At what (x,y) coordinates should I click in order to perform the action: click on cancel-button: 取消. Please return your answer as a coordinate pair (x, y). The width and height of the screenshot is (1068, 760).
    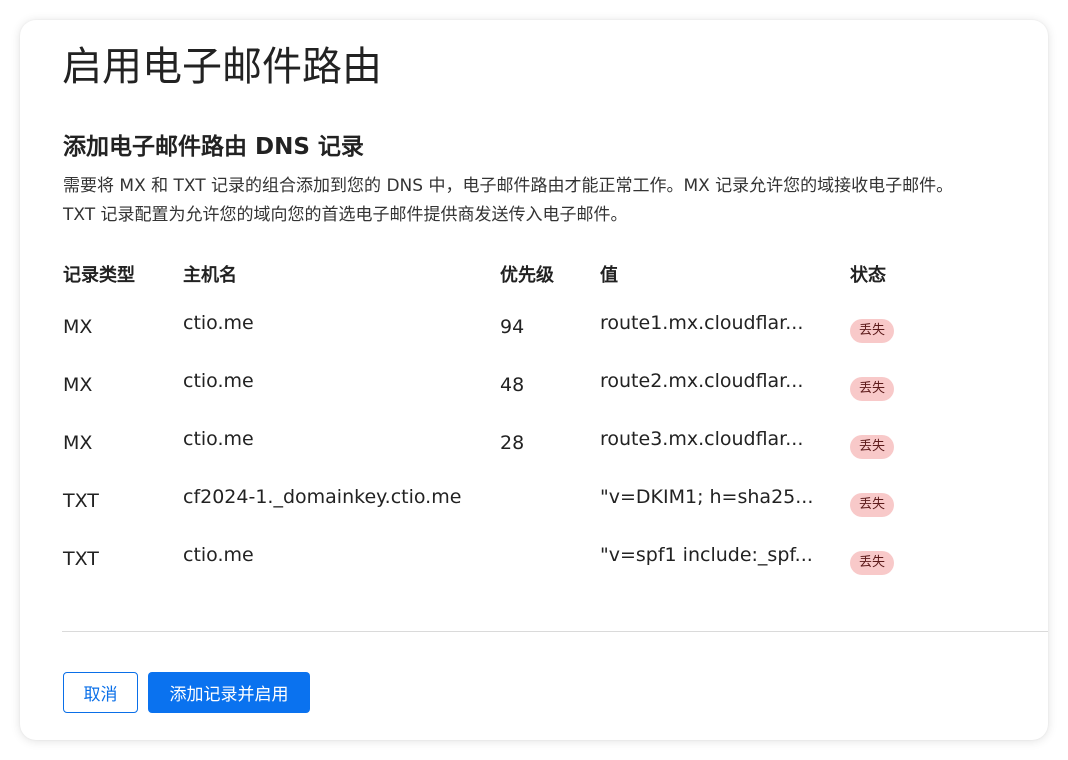
    Looking at the image, I should click on (100, 692).